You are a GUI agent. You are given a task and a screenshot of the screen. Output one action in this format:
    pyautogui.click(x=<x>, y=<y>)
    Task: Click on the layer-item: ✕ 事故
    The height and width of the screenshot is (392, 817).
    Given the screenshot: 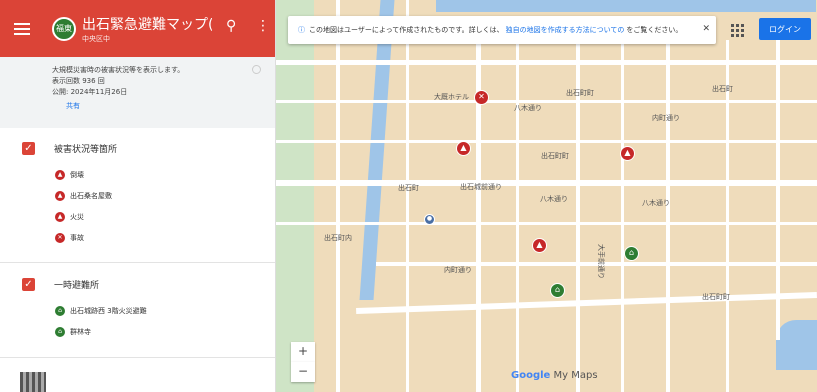 What is the action you would take?
    pyautogui.click(x=165, y=237)
    